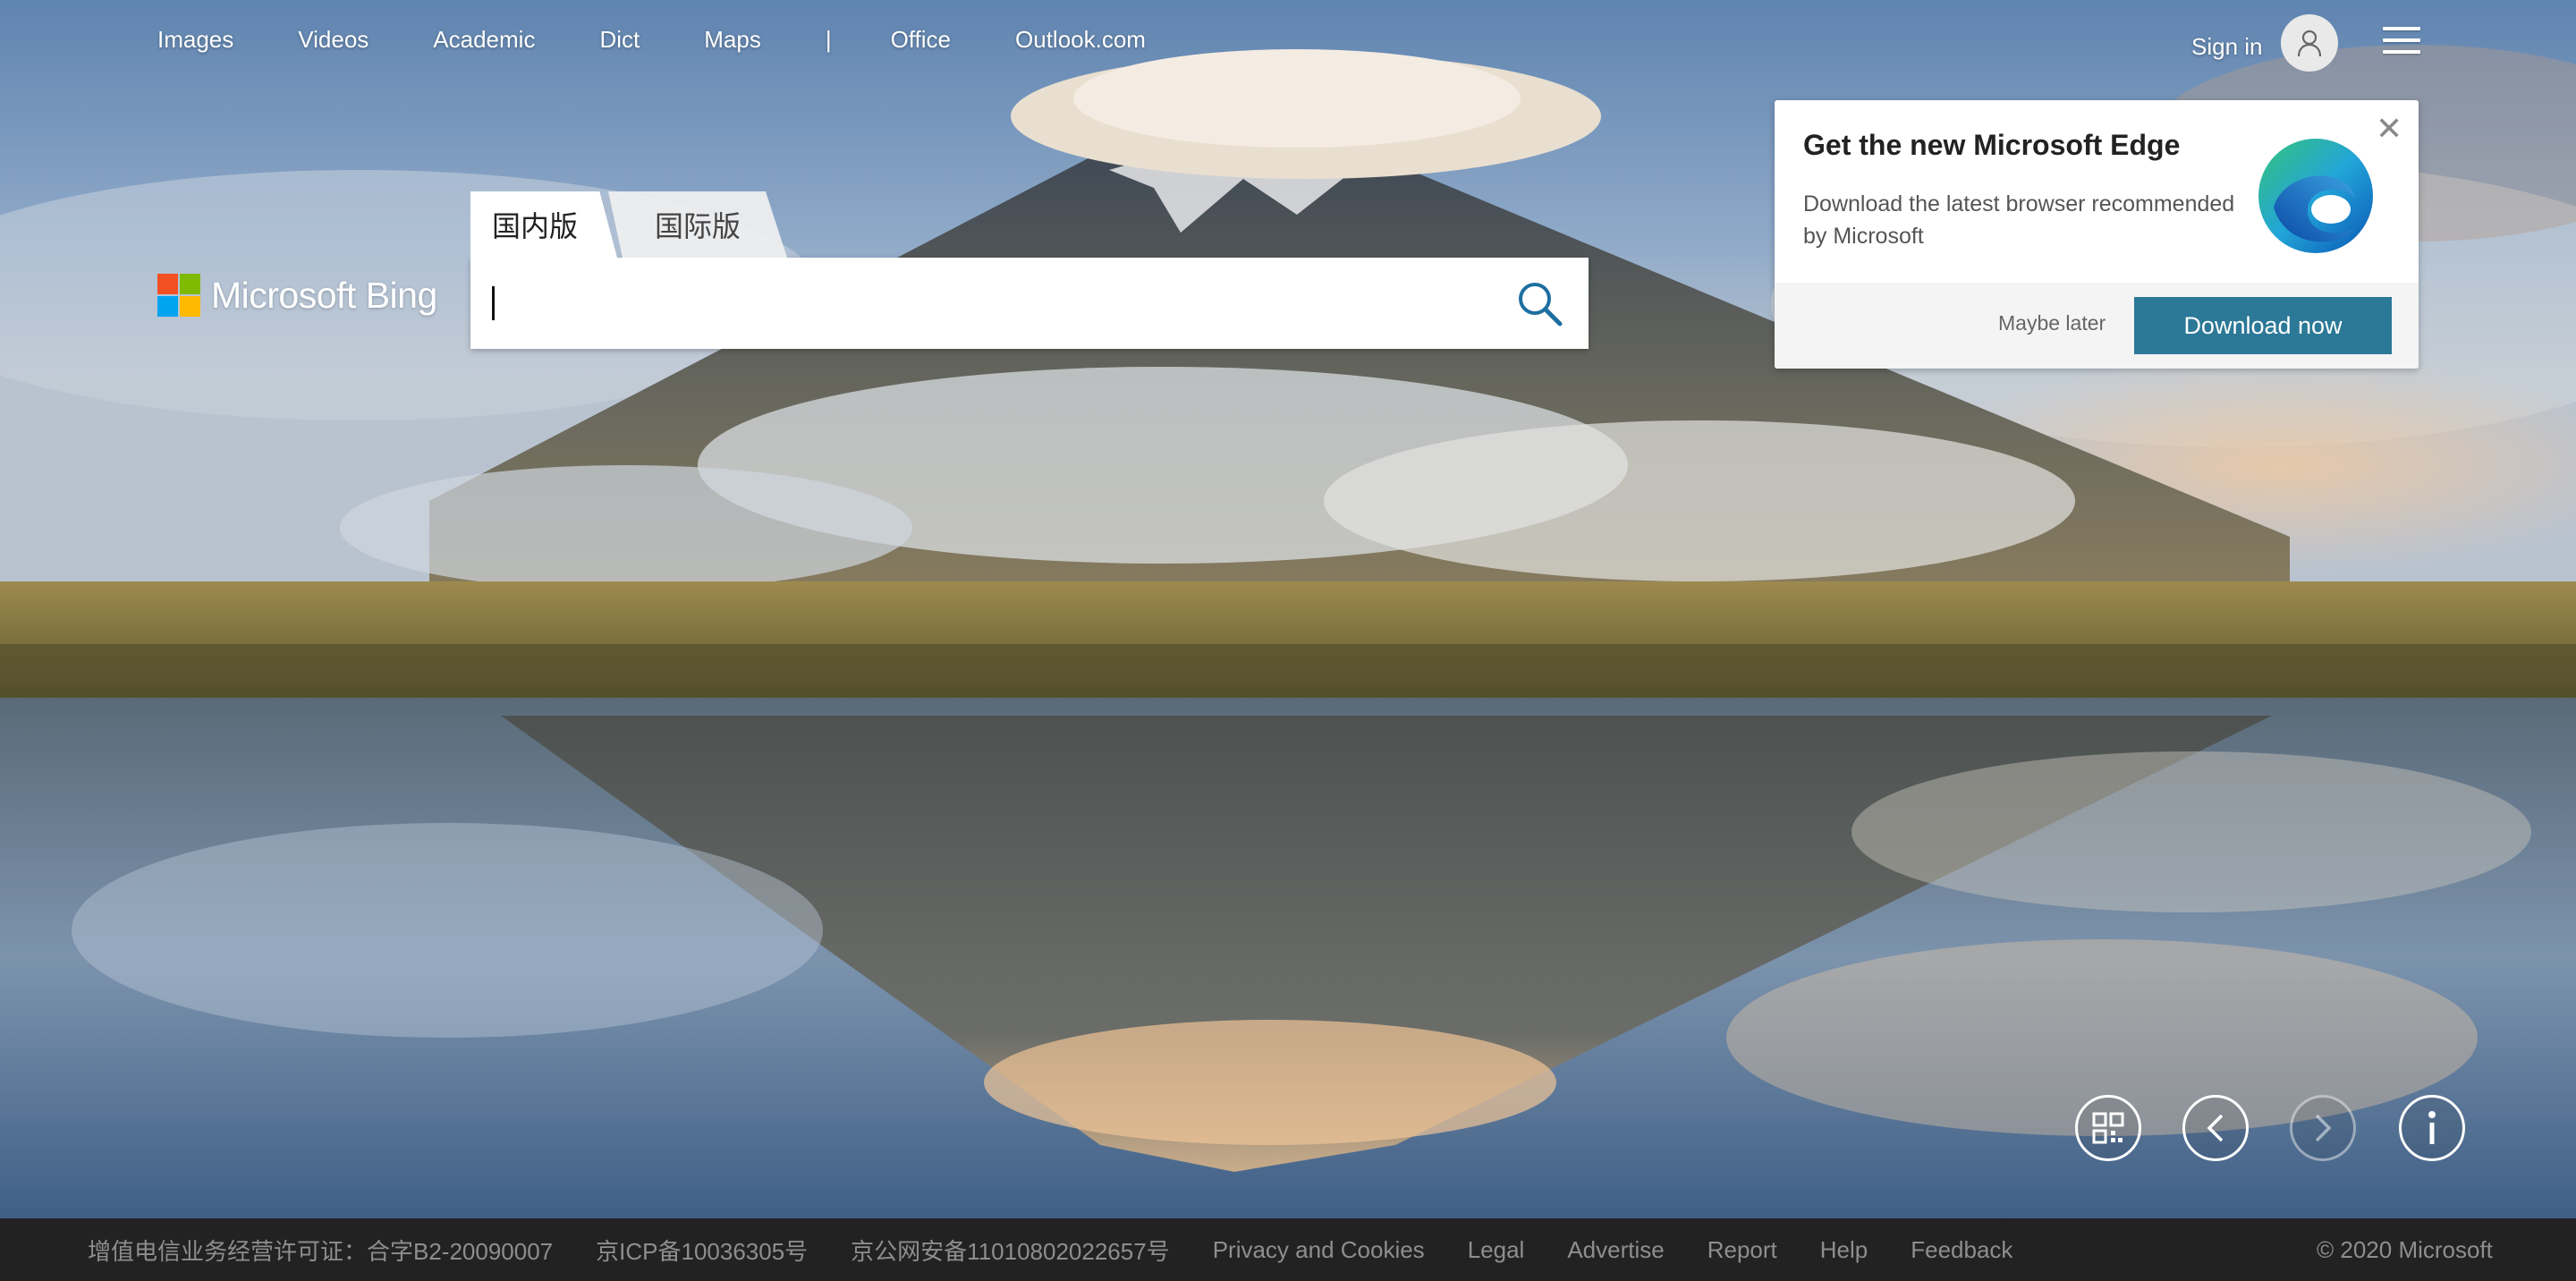 The image size is (2576, 1281). I want to click on maybe-later-link: Maybe later, so click(2052, 323).